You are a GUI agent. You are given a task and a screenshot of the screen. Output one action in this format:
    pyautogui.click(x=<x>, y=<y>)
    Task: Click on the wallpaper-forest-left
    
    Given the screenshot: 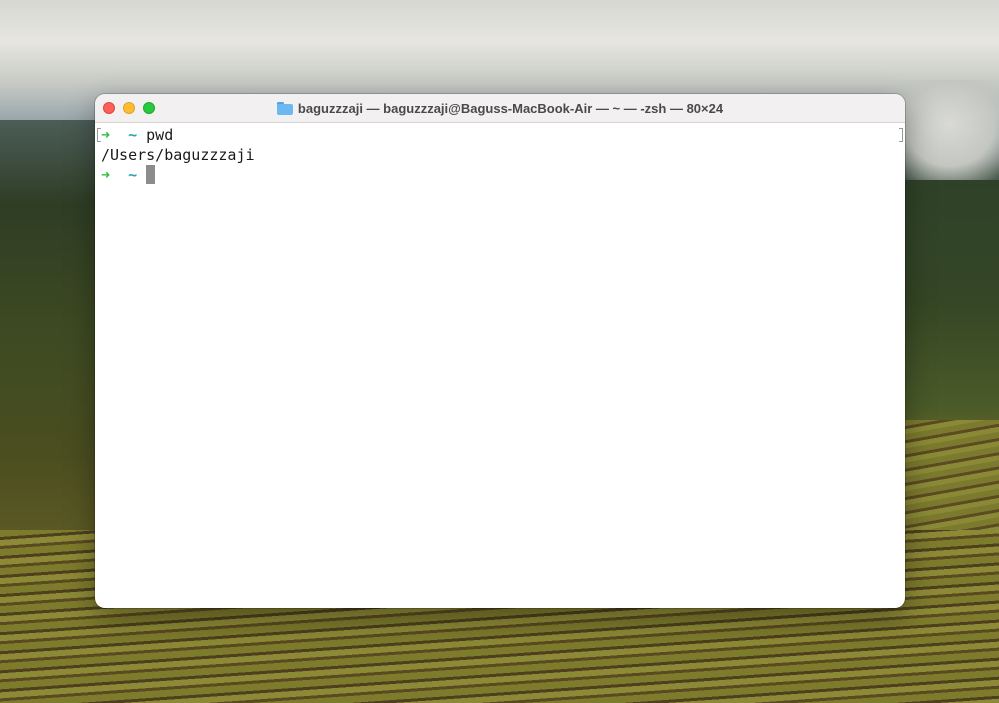 What is the action you would take?
    pyautogui.click(x=50, y=330)
    